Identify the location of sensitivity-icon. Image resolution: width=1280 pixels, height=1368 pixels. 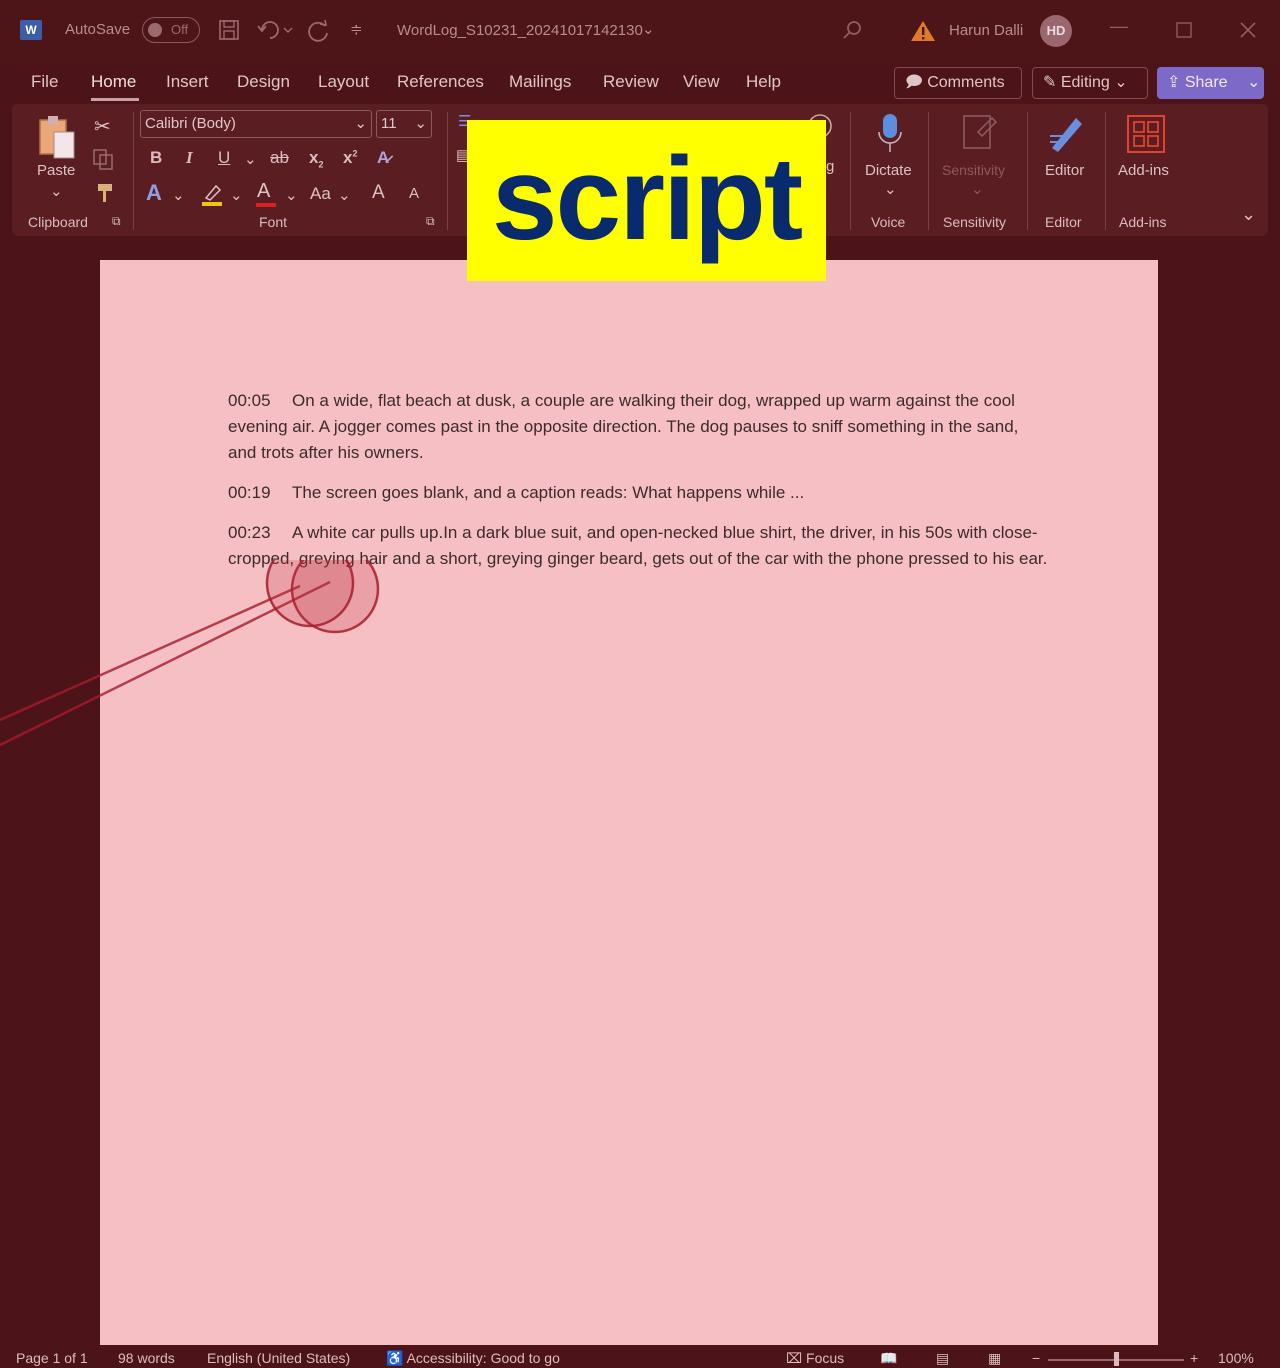
(980, 132).